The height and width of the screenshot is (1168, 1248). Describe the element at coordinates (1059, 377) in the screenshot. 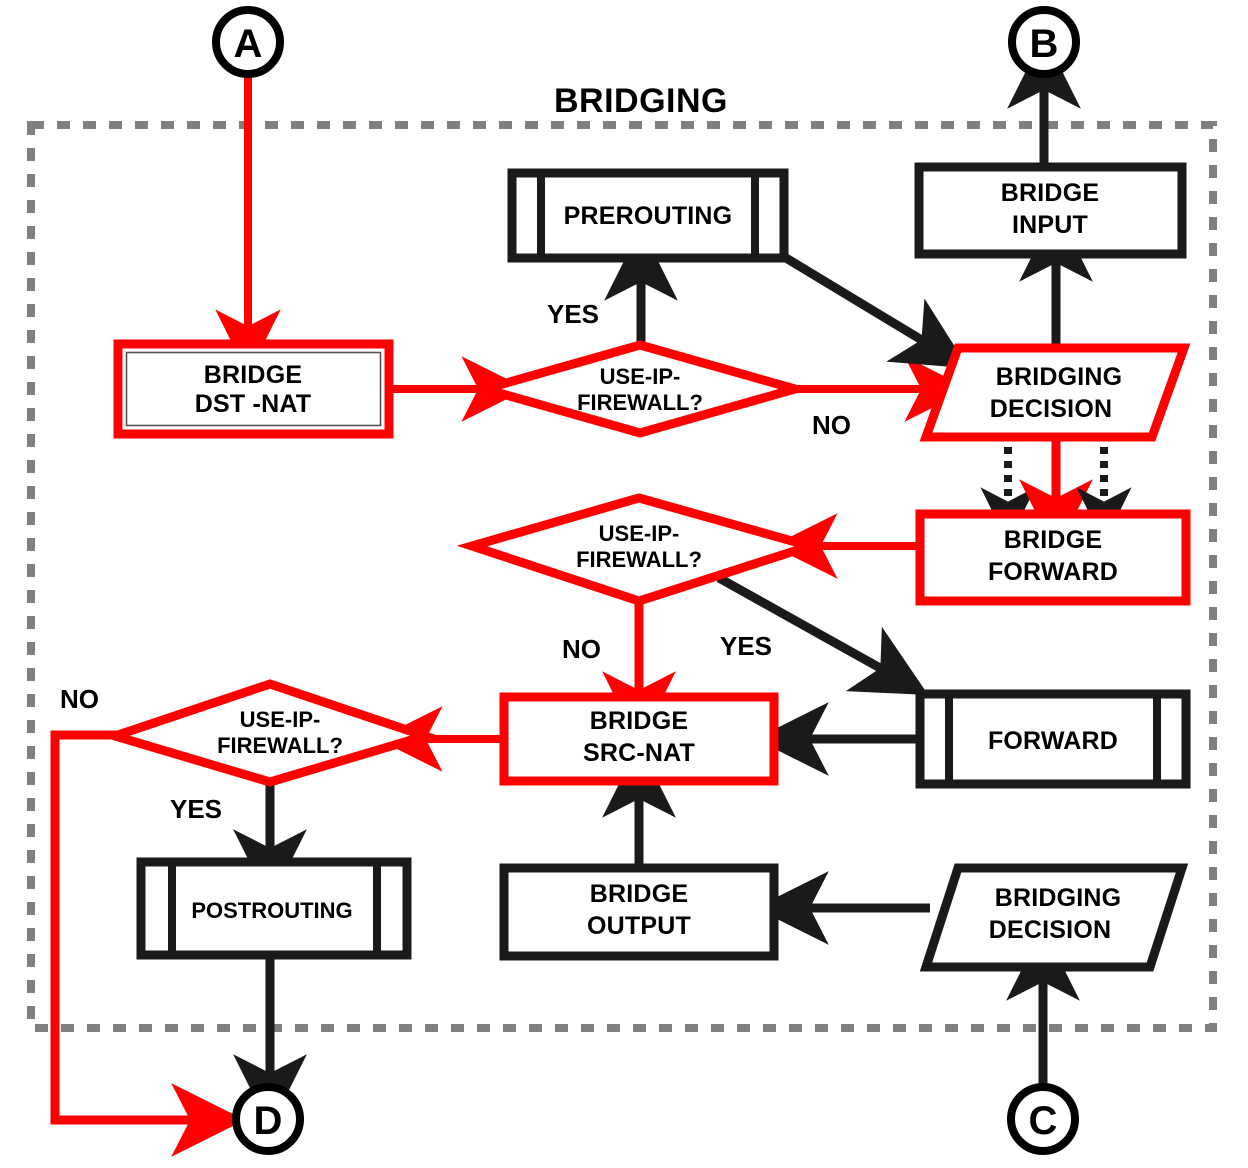

I see `node-bridging-decision-top-line1: BRIDGING` at that location.